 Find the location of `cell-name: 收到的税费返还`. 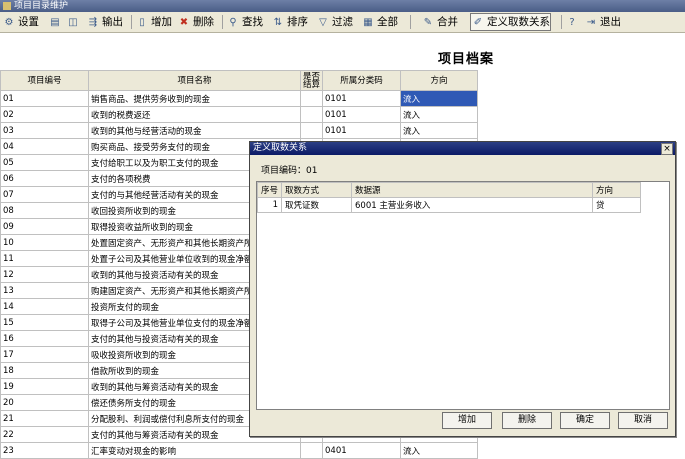

cell-name: 收到的税费返还 is located at coordinates (194, 114).